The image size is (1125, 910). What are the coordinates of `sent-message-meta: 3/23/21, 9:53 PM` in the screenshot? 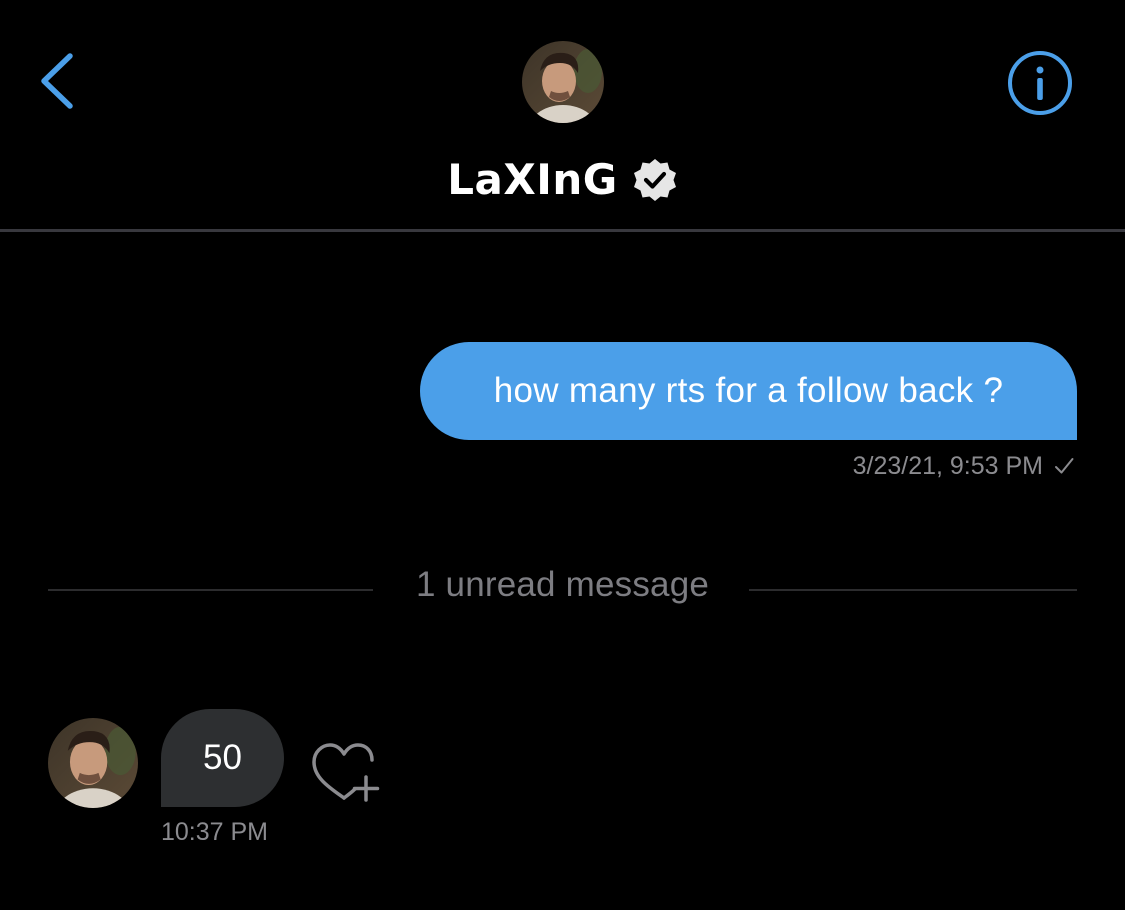 It's located at (964, 466).